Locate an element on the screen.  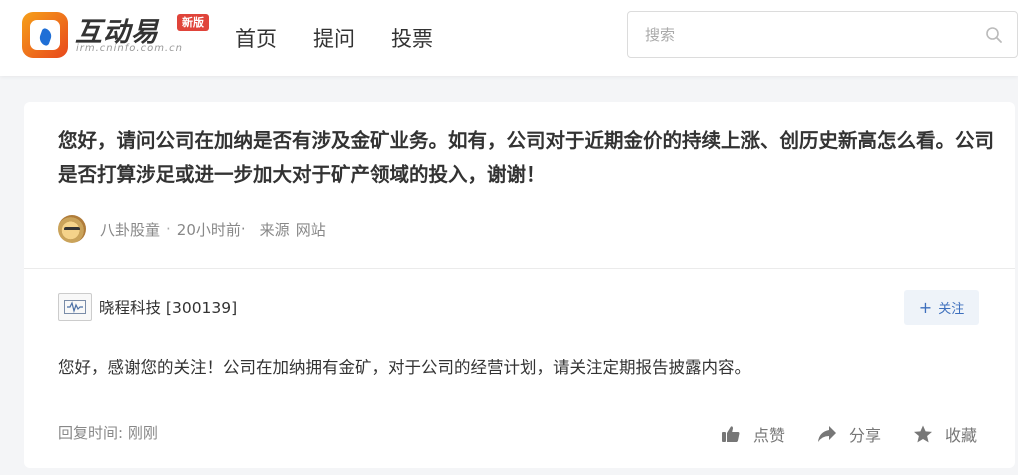
follow-label: 关注 is located at coordinates (951, 309).